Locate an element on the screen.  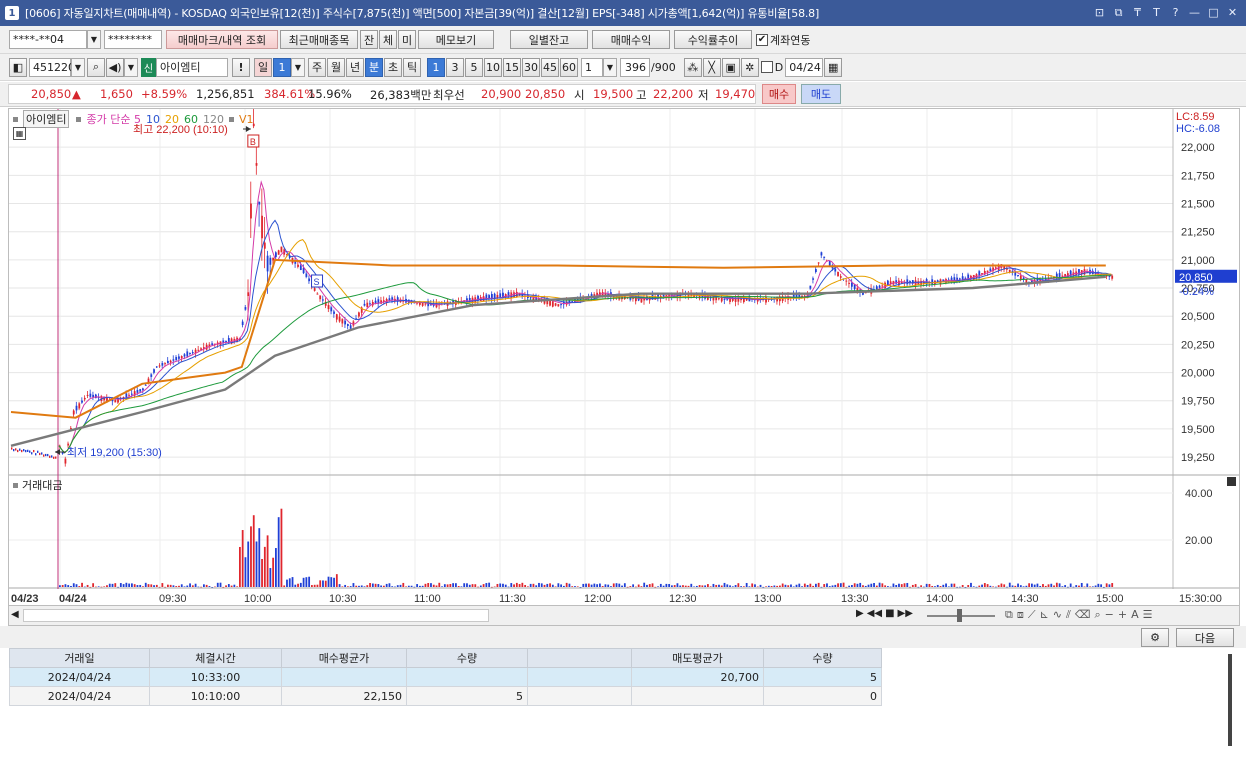
calendar-icon: ▦ is located at coordinates (833, 67).